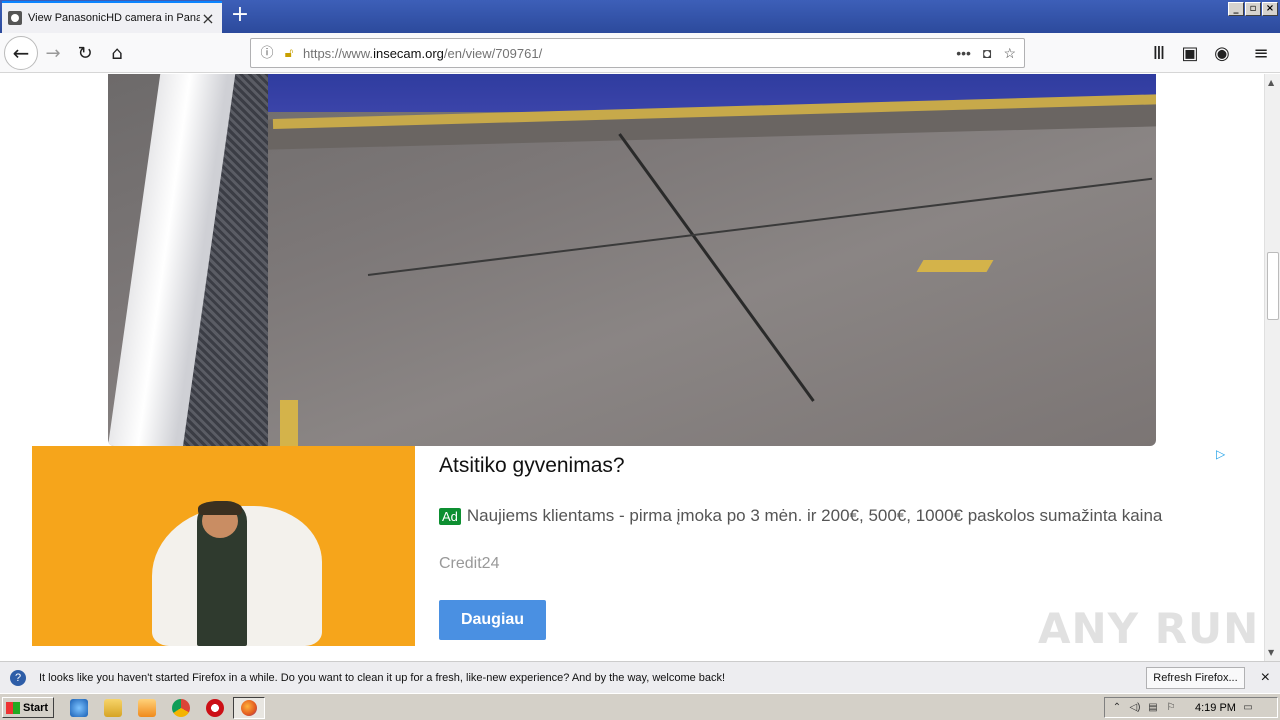 The height and width of the screenshot is (720, 1280). What do you see at coordinates (532, 466) in the screenshot?
I see `ad-title: Atsitiko gyvenimas?` at bounding box center [532, 466].